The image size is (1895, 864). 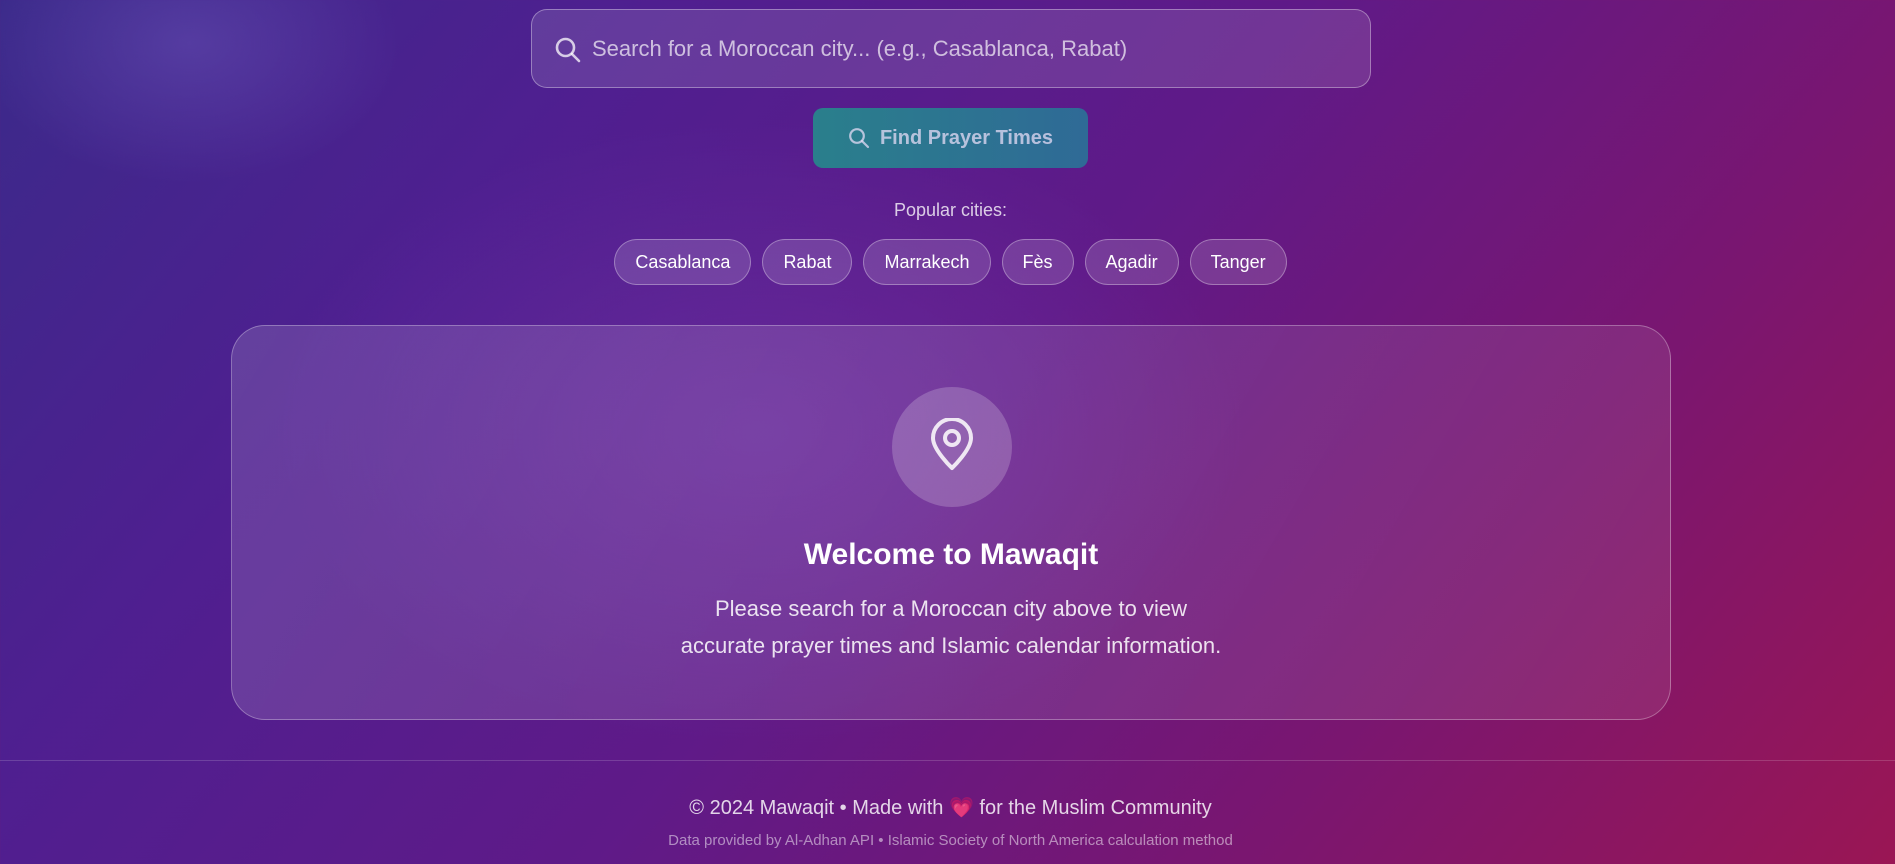 I want to click on map-pin-icon, so click(x=952, y=446).